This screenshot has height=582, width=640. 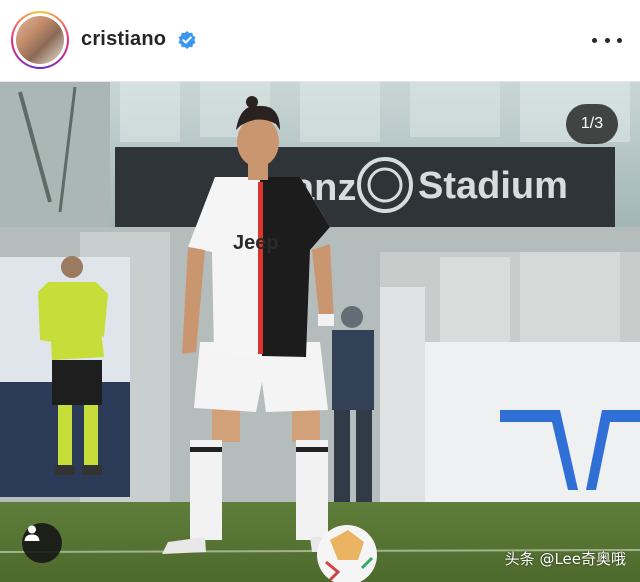 I want to click on username: cristiano, so click(x=123, y=39).